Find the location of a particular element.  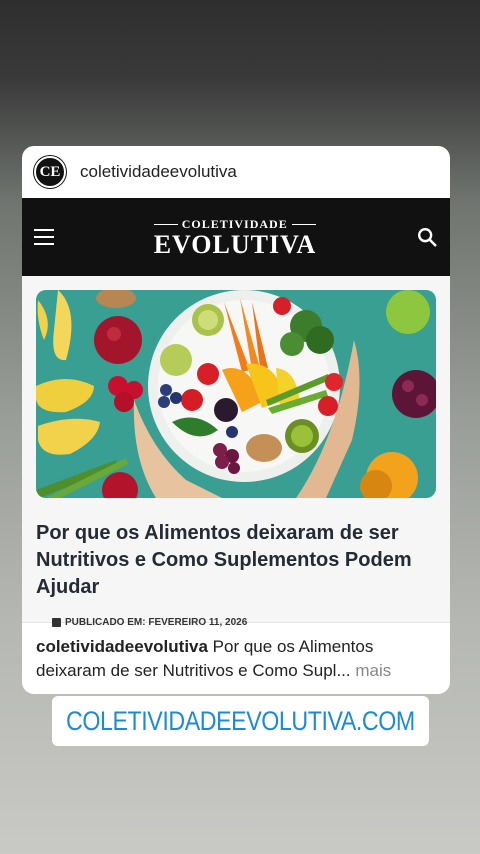

link-sticker-text: COLETIVIDADEEVOLUTIVA.COM is located at coordinates (240, 720).